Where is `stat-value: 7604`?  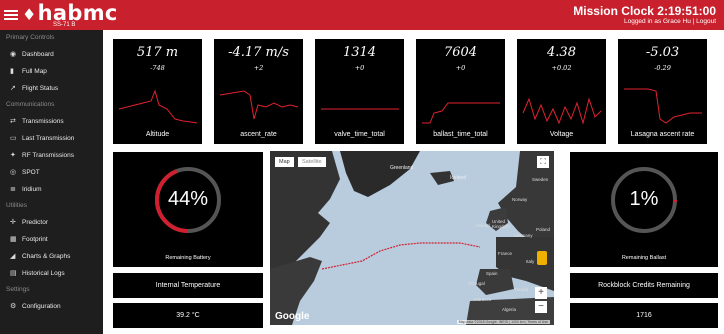
stat-value: 7604 is located at coordinates (460, 52).